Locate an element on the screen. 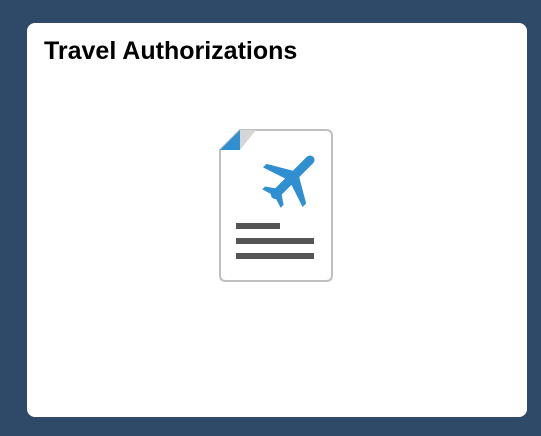 This screenshot has height=436, width=541. tile-title: Travel Authorizations is located at coordinates (171, 51).